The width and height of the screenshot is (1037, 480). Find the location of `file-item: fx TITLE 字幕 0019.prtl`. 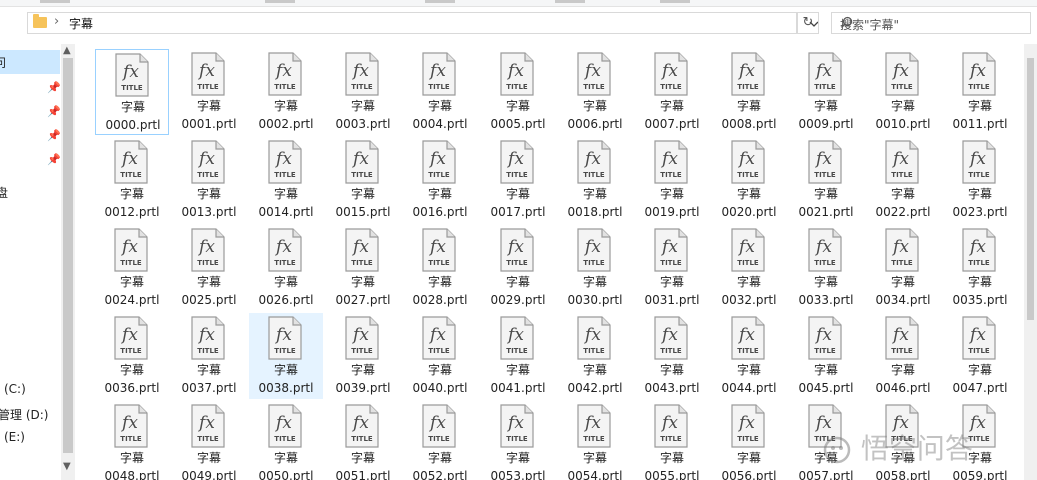

file-item: fx TITLE 字幕 0019.prtl is located at coordinates (672, 180).